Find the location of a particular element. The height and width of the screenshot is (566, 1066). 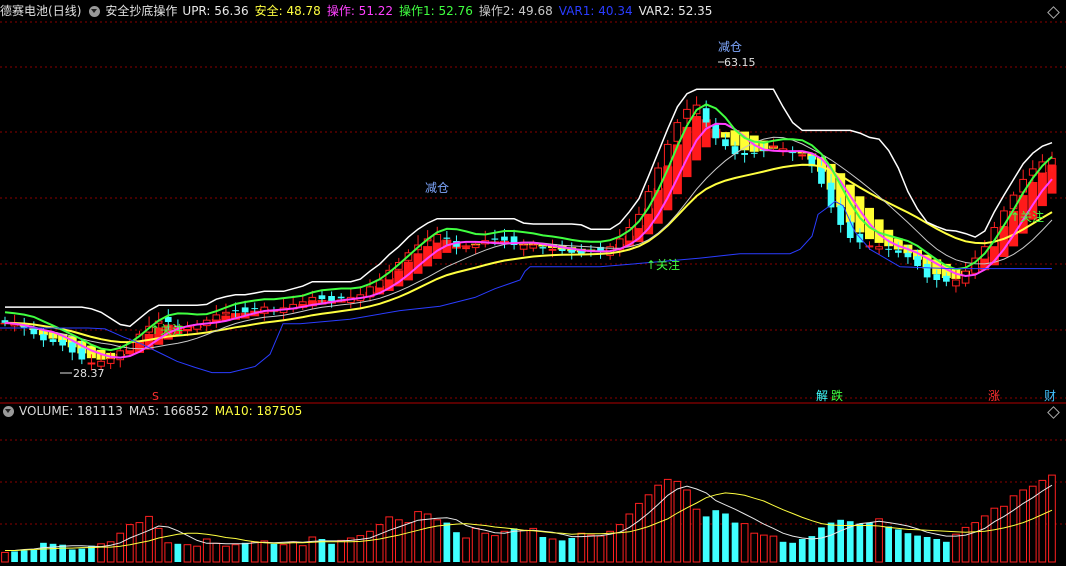

volume-dropdown-icon is located at coordinates (8, 411).